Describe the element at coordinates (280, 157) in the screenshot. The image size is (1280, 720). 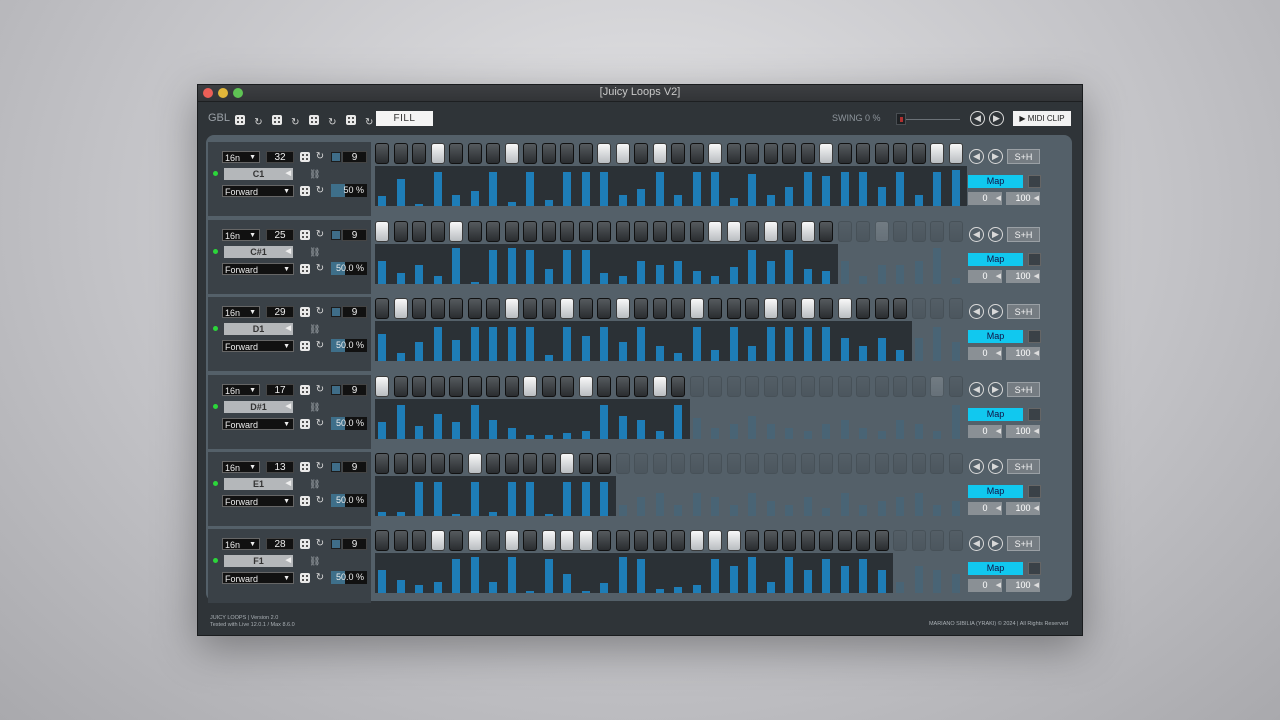
I see `length-number-box: 32` at that location.